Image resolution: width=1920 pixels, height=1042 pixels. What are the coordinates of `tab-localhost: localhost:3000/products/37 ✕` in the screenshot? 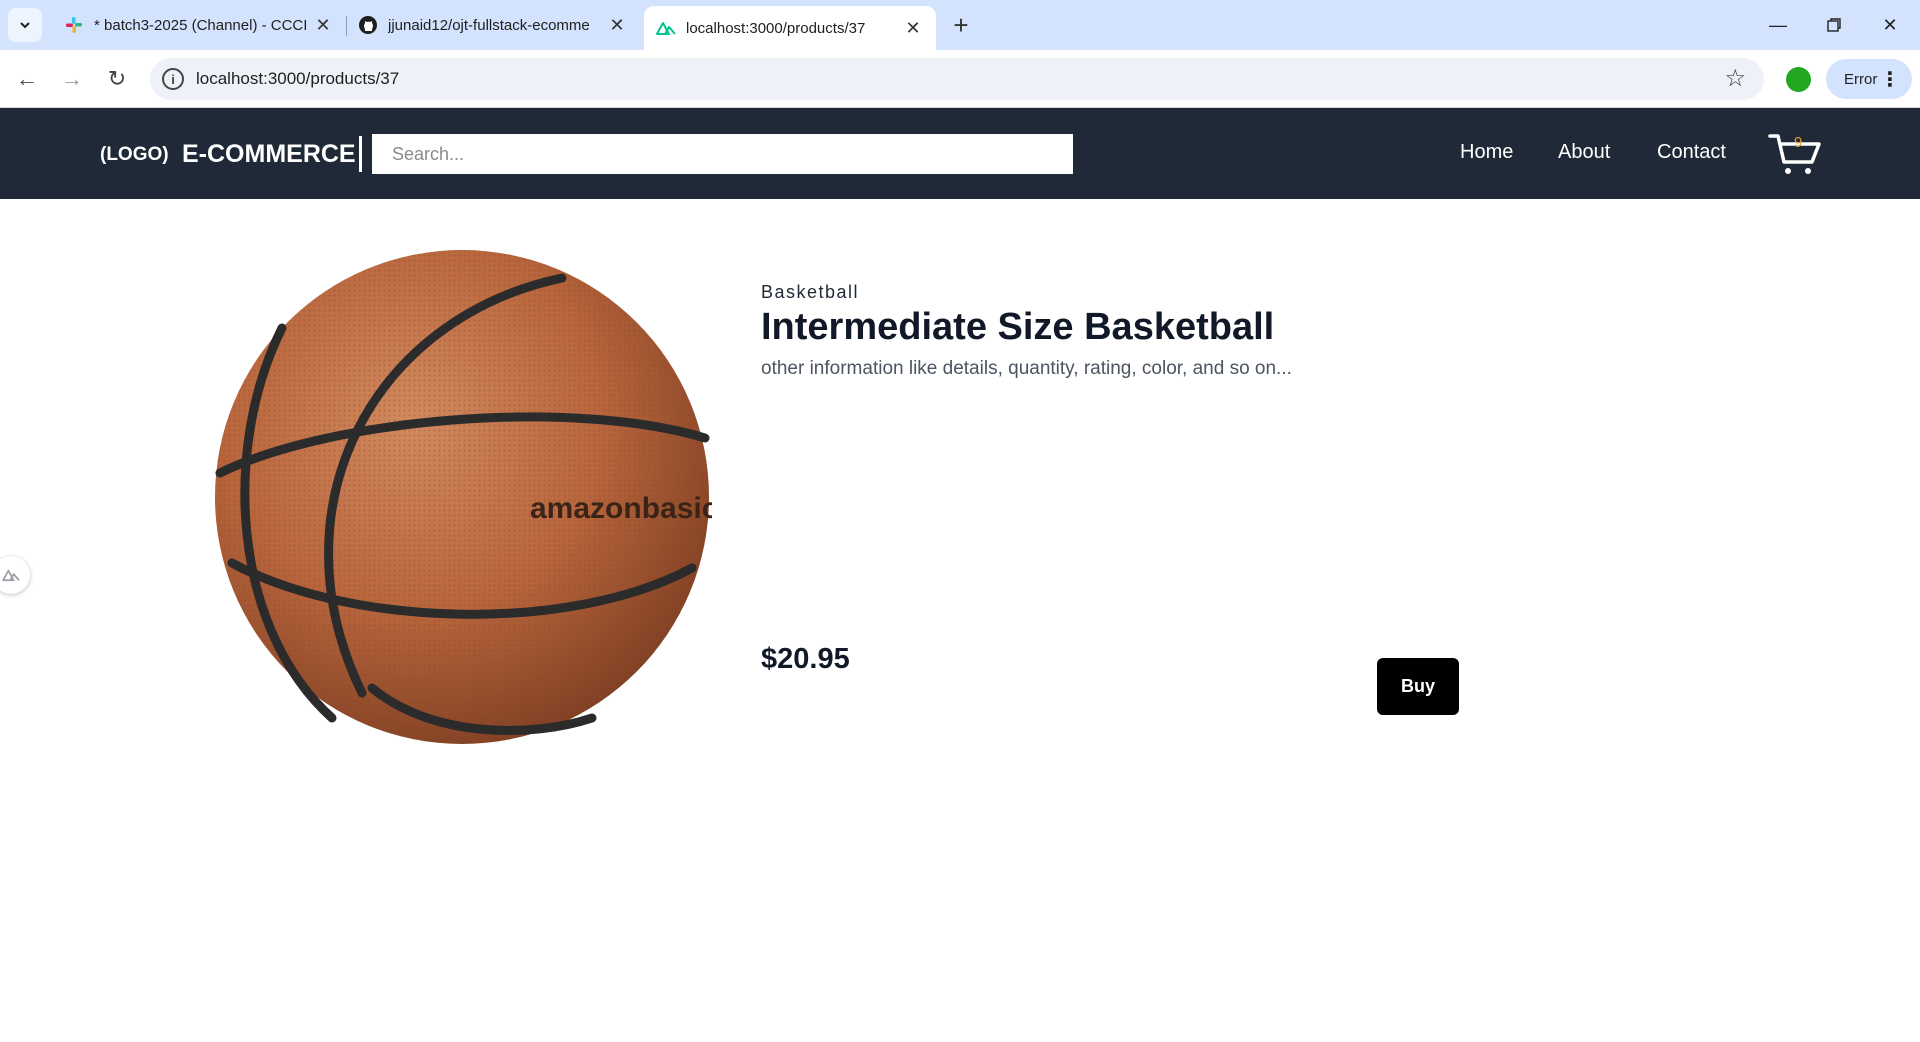 It's located at (790, 28).